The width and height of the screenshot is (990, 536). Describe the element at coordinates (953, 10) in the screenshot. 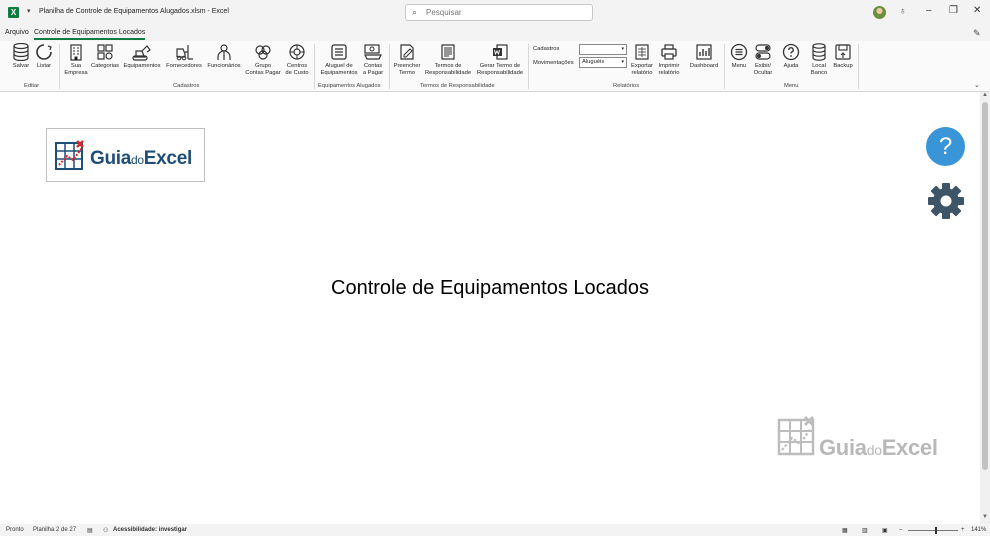

I see `restore-button: ❐` at that location.